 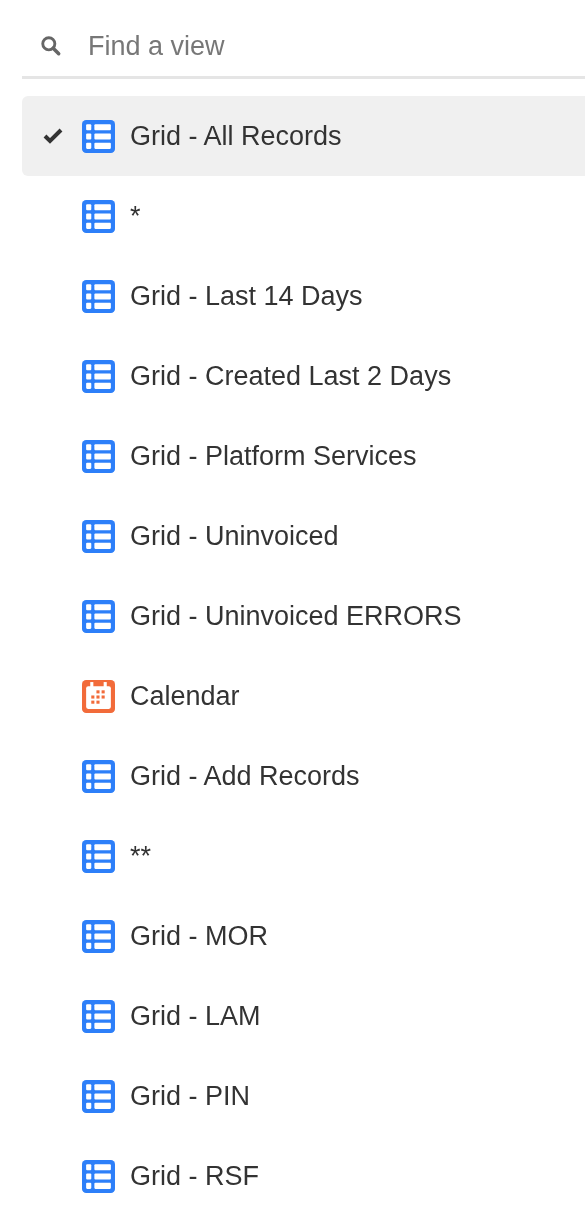 I want to click on view-item: Grid - RSF, so click(x=303, y=1176).